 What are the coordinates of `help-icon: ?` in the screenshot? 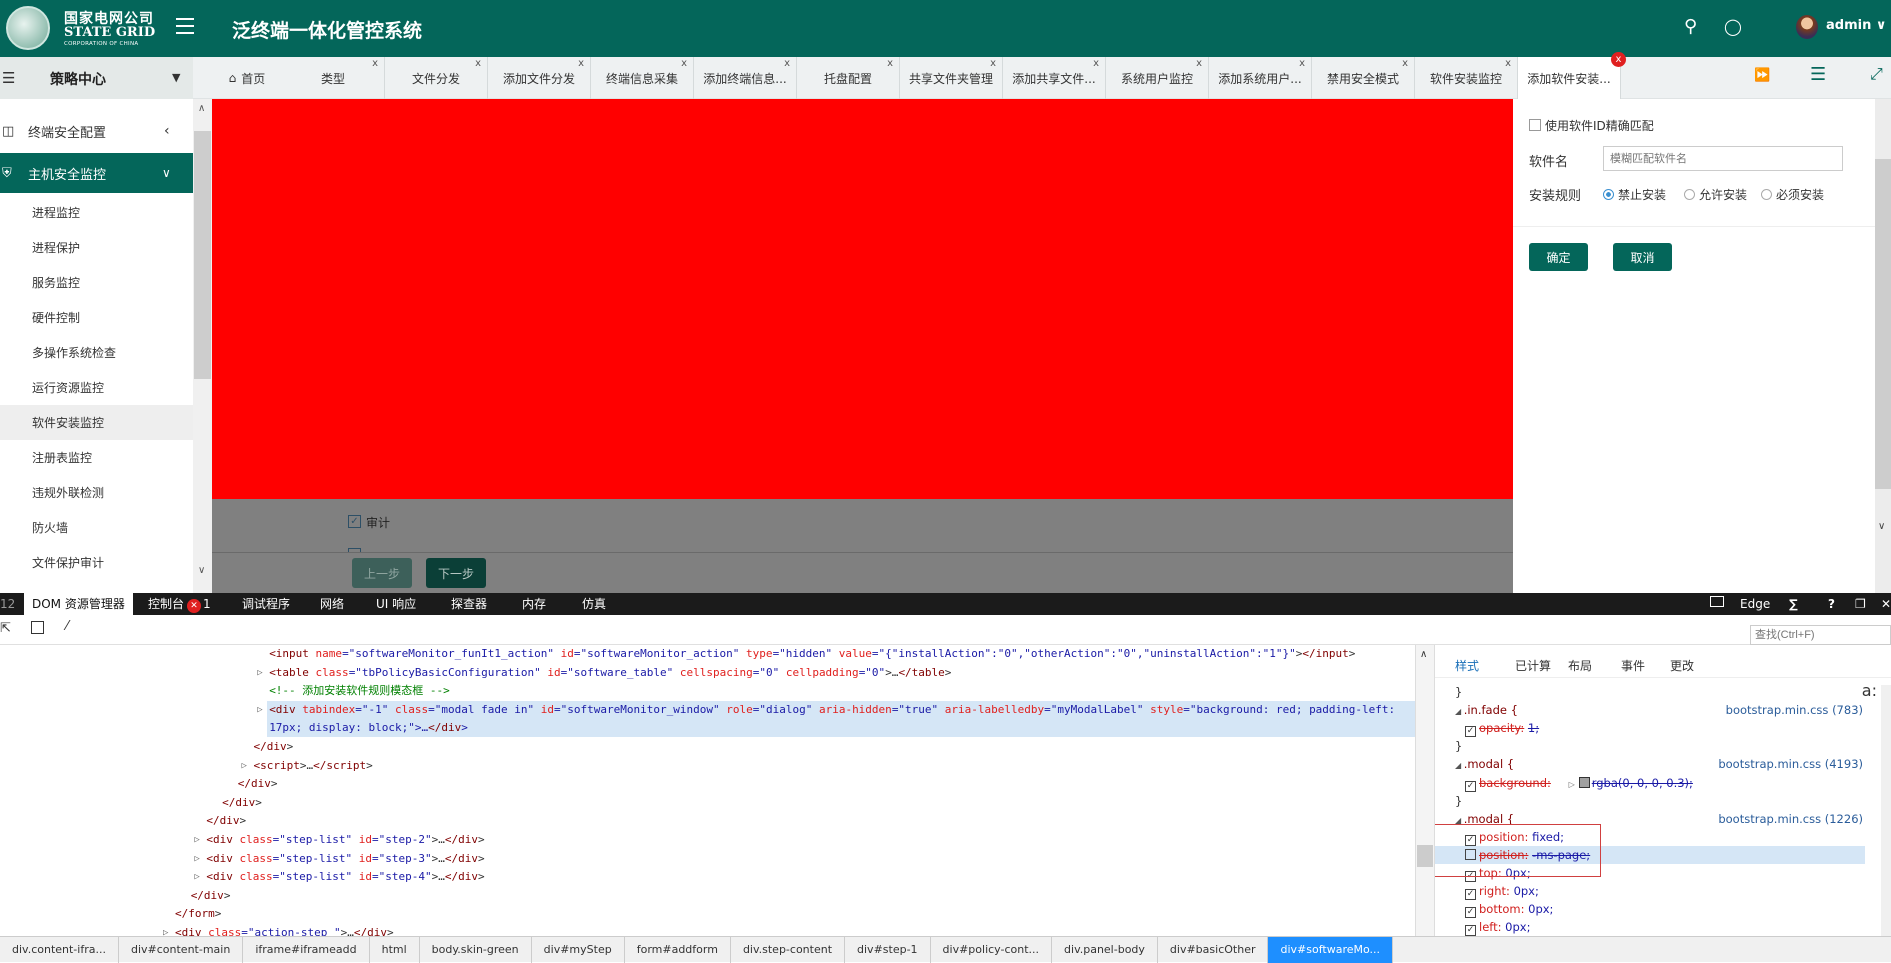 It's located at (1831, 604).